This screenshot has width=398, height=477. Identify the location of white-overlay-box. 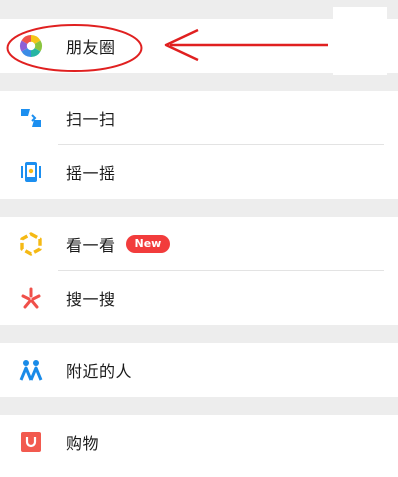
(360, 41).